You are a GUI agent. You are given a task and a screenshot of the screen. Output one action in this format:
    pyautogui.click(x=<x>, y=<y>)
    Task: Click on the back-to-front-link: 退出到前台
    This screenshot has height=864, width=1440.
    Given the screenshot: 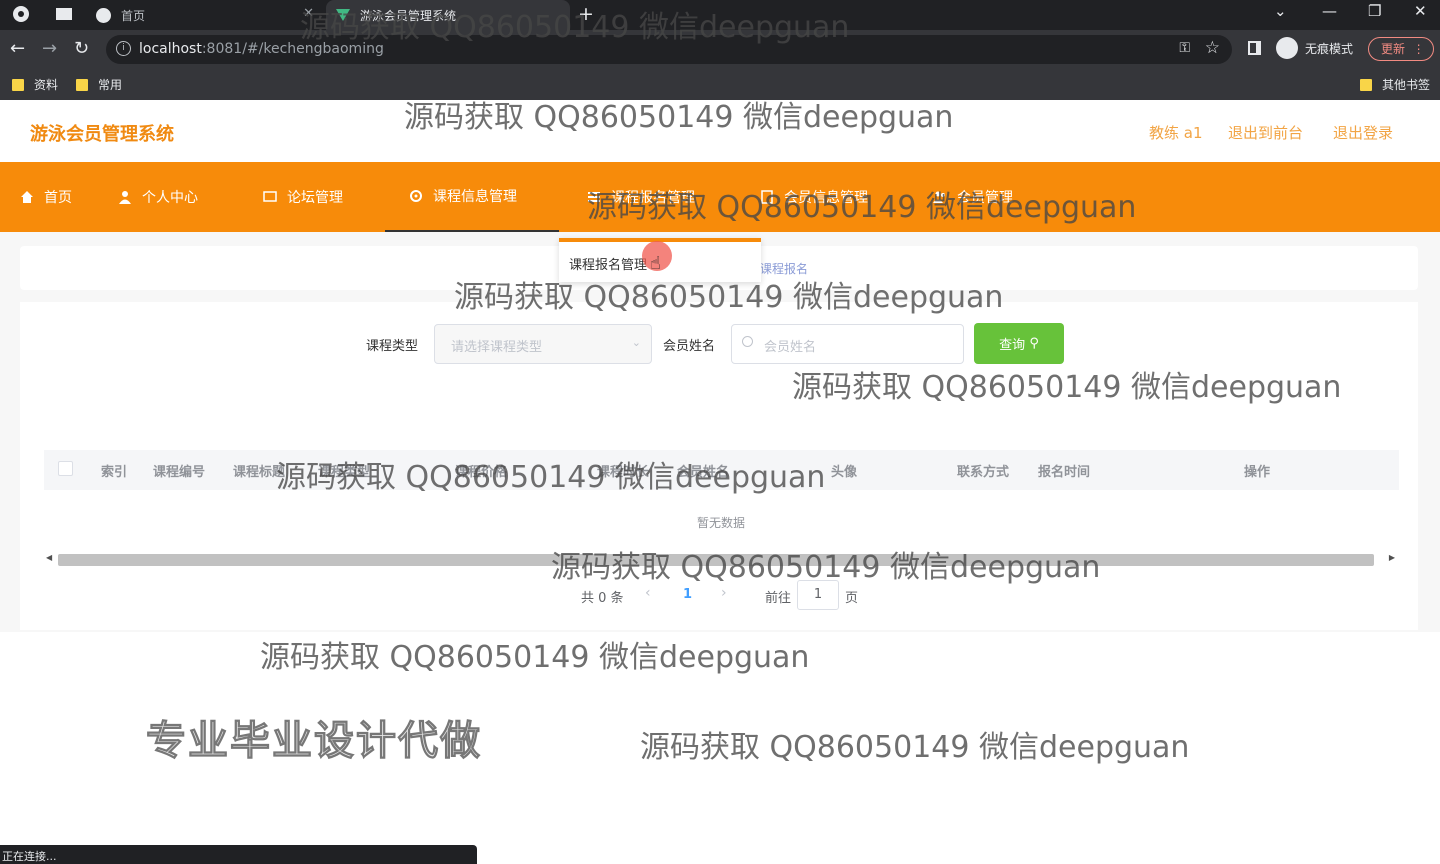 What is the action you would take?
    pyautogui.click(x=1265, y=132)
    